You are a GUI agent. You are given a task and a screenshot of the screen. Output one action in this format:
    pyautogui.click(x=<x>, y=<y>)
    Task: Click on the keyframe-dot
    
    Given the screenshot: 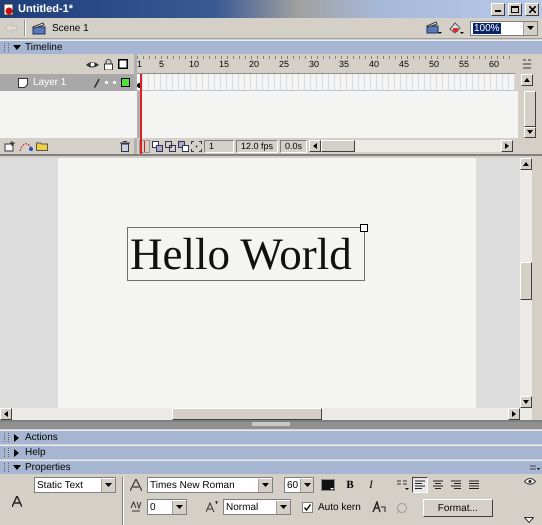 What is the action you would take?
    pyautogui.click(x=139, y=85)
    